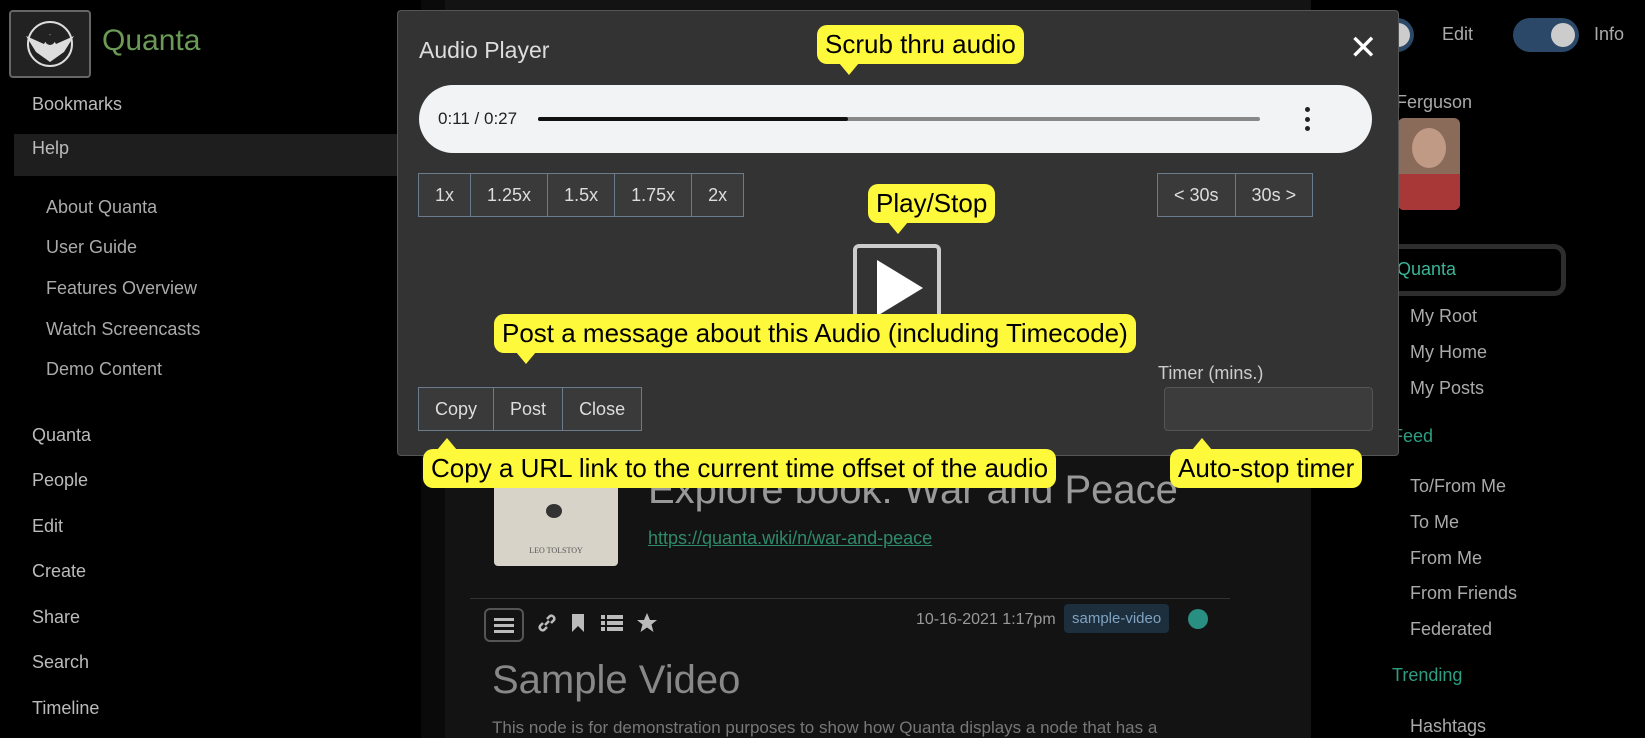 The height and width of the screenshot is (738, 1645). Describe the element at coordinates (1563, 35) in the screenshot. I see `info-toggle-knob` at that location.